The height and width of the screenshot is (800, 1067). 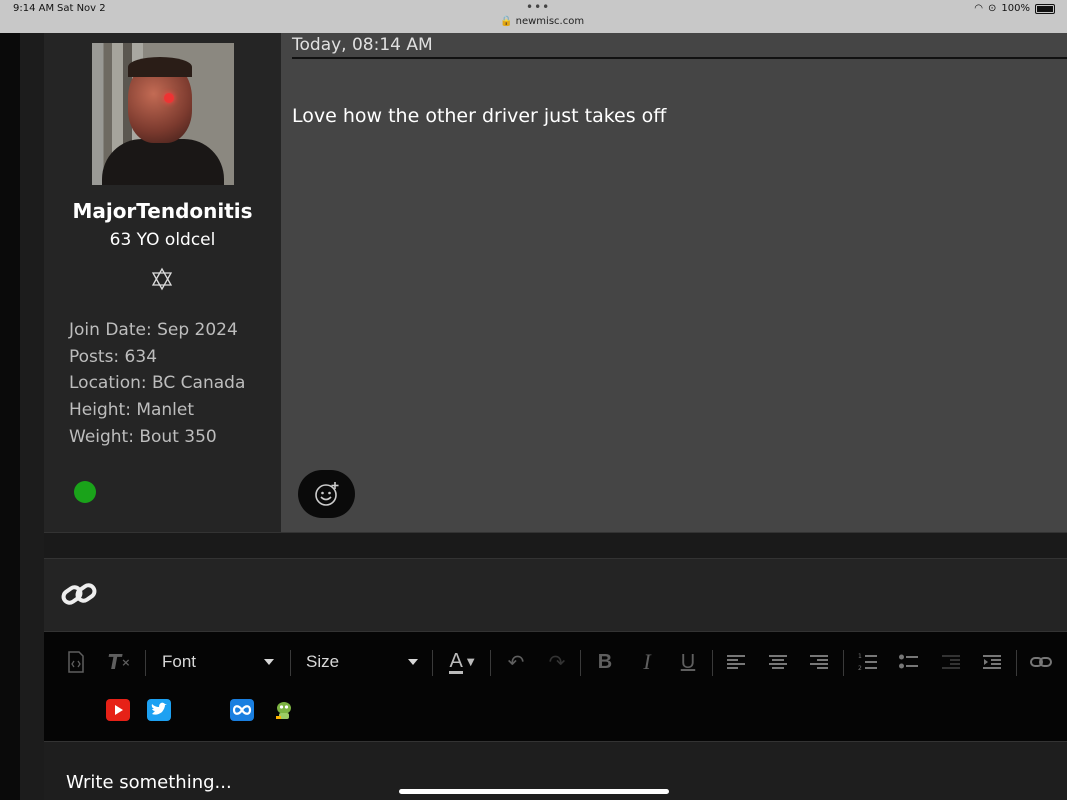 What do you see at coordinates (736, 662) in the screenshot?
I see `align-left-icon` at bounding box center [736, 662].